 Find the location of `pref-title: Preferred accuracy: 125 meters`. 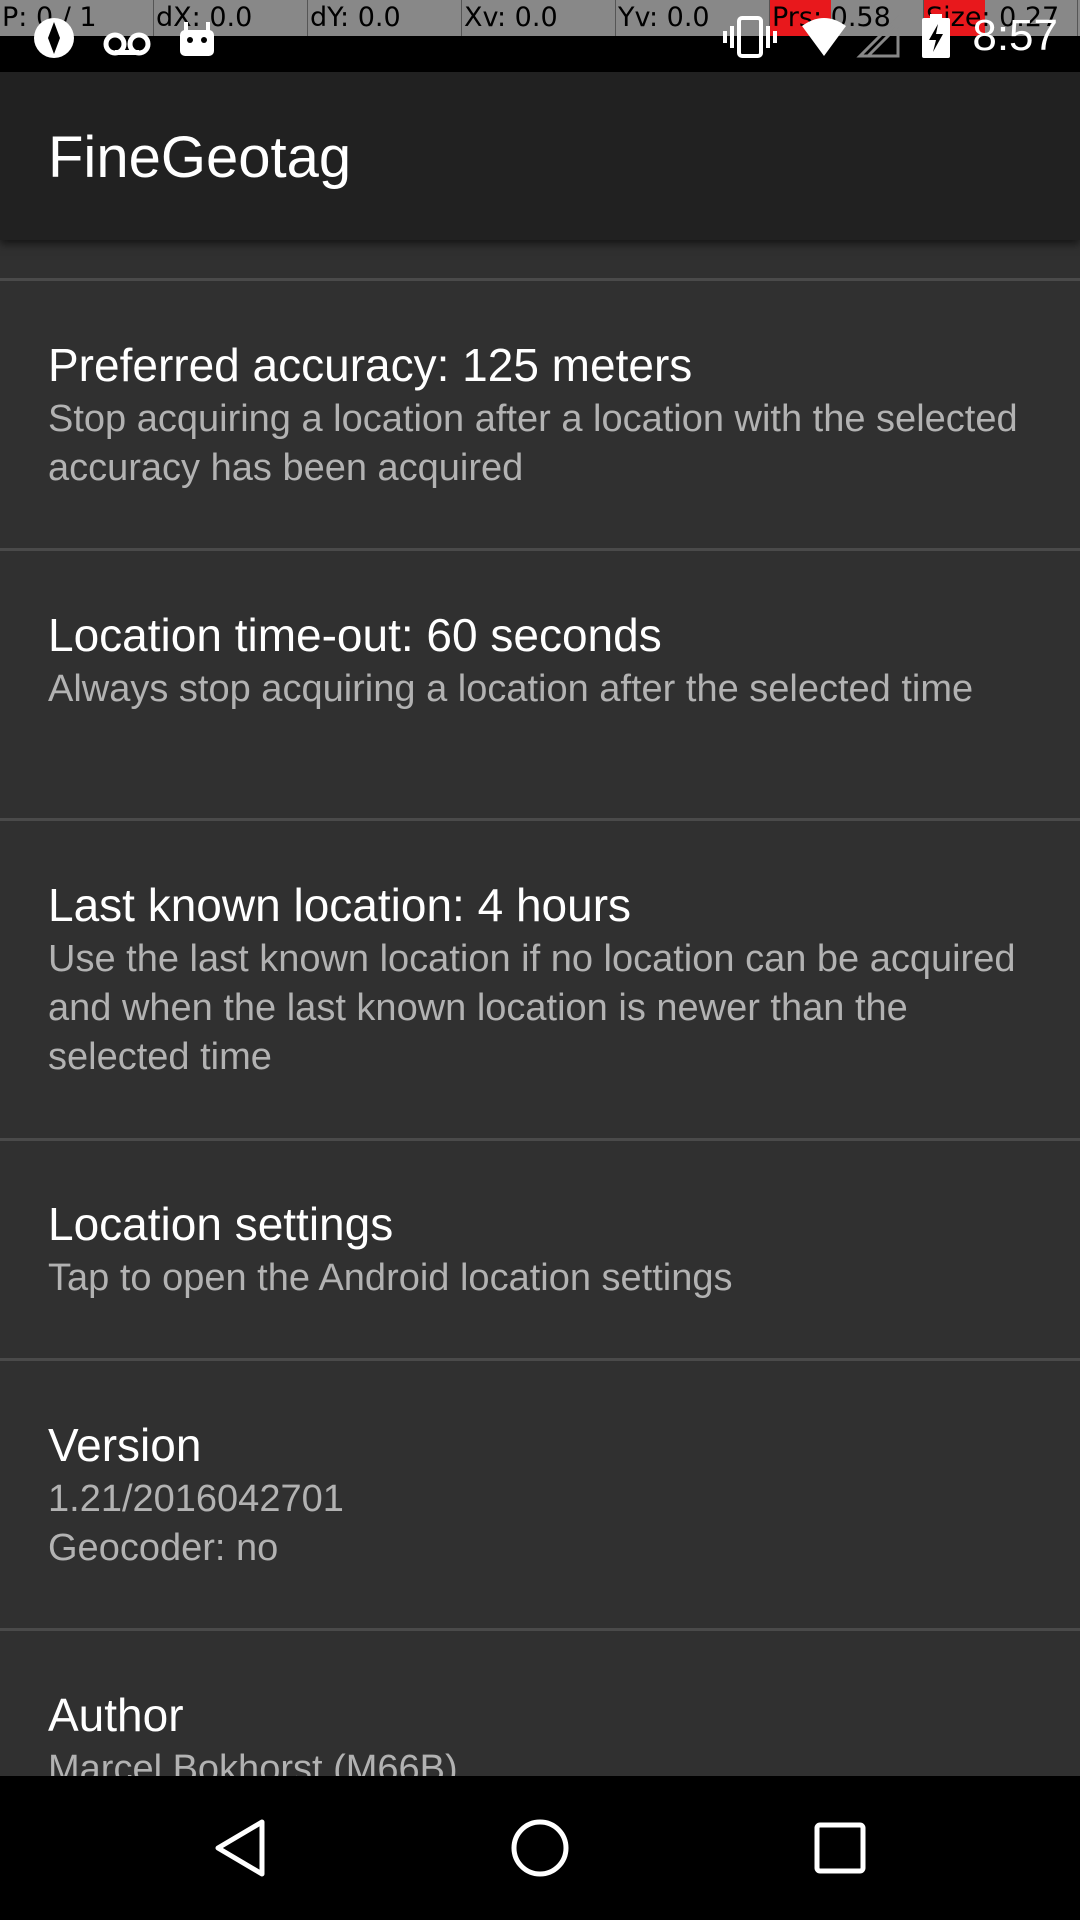

pref-title: Preferred accuracy: 125 meters is located at coordinates (370, 365).